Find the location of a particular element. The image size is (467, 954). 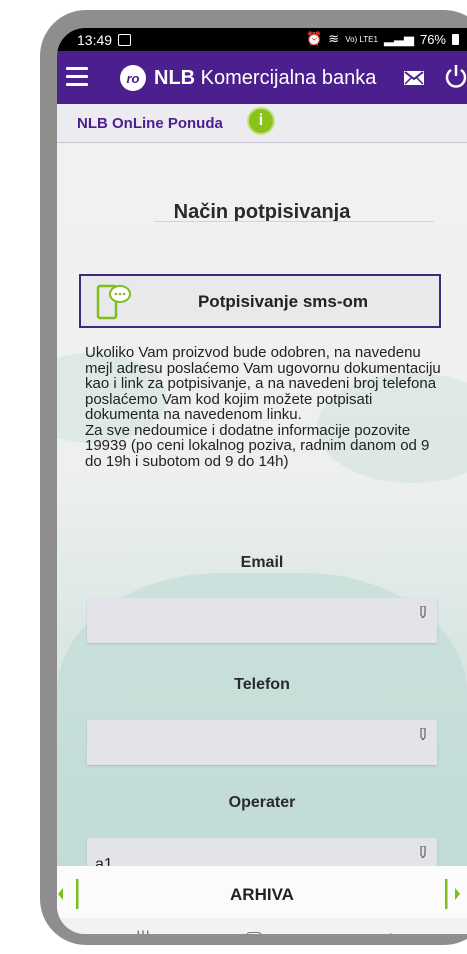

brand-bold: NLB is located at coordinates (175, 78).